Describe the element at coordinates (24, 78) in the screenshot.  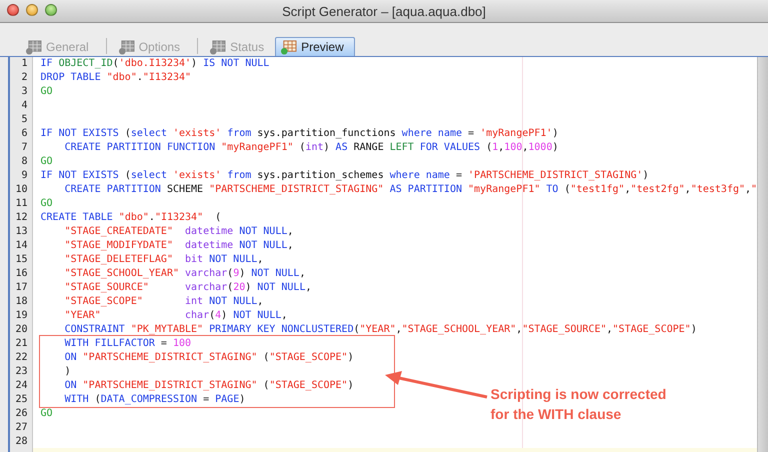
I see `line-number: 2` at that location.